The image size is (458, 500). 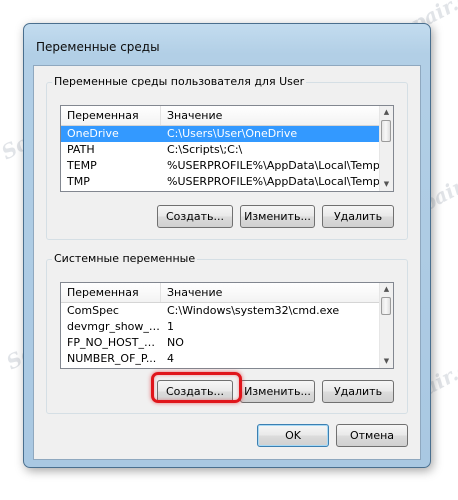 What do you see at coordinates (386, 148) in the screenshot?
I see `user-list-scrollbar: ▲ ▼` at bounding box center [386, 148].